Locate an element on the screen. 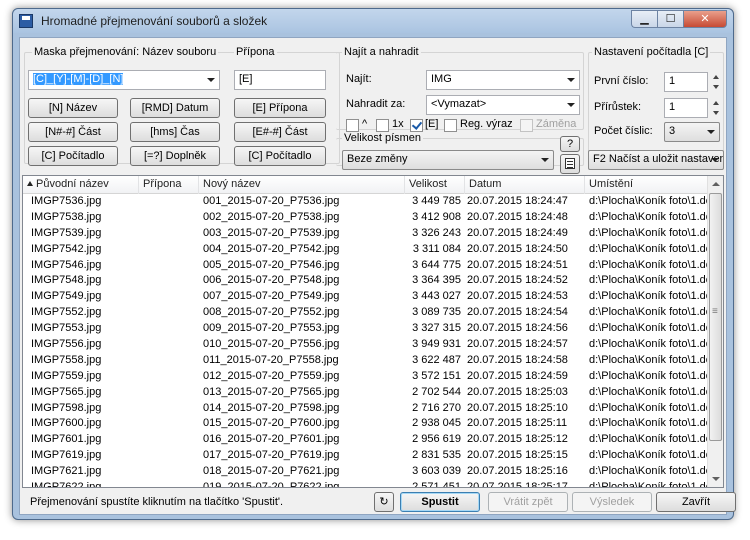  load-save-settings-combo: F2 Načíst a uložit nastavení is located at coordinates (656, 160).